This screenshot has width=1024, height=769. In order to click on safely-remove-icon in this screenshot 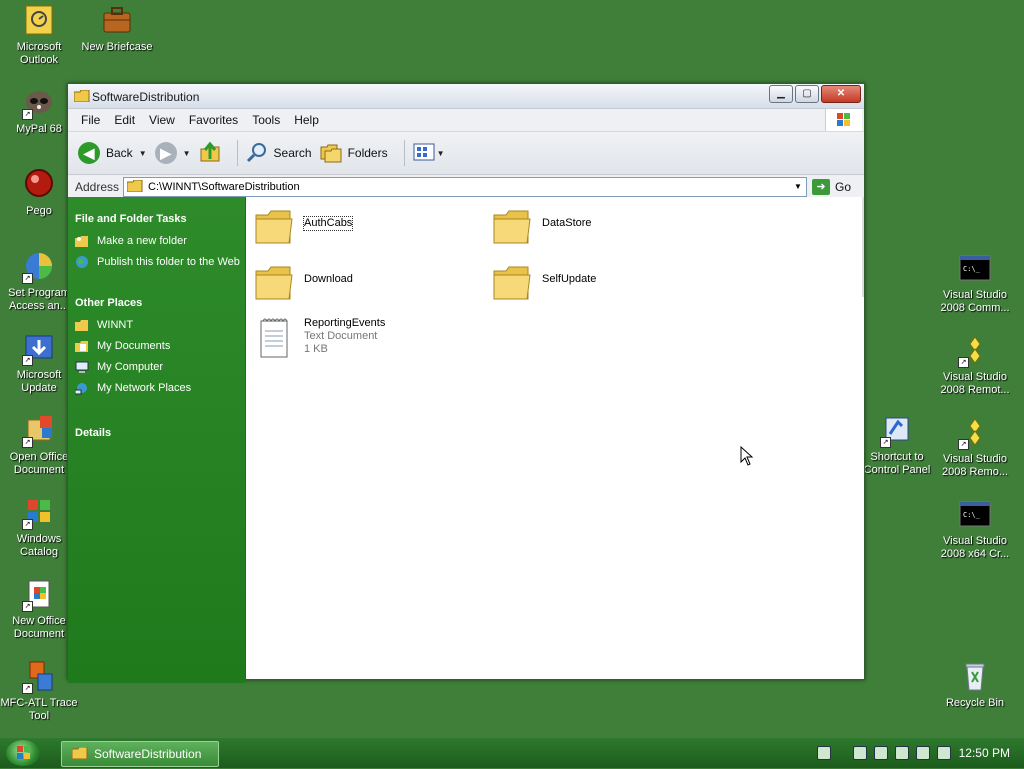, I will do `click(901, 753)`.